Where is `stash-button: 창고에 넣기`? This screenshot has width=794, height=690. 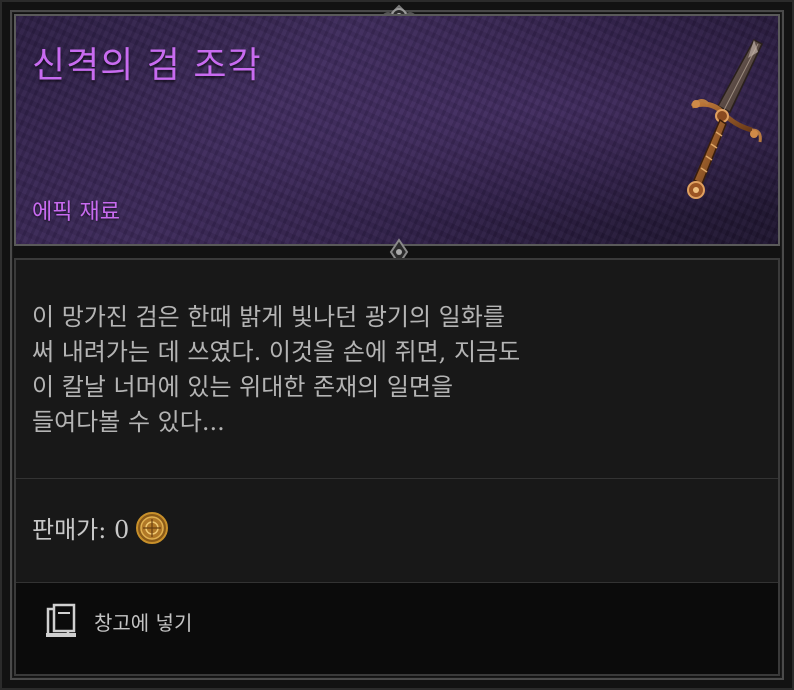 stash-button: 창고에 넣기 is located at coordinates (118, 621).